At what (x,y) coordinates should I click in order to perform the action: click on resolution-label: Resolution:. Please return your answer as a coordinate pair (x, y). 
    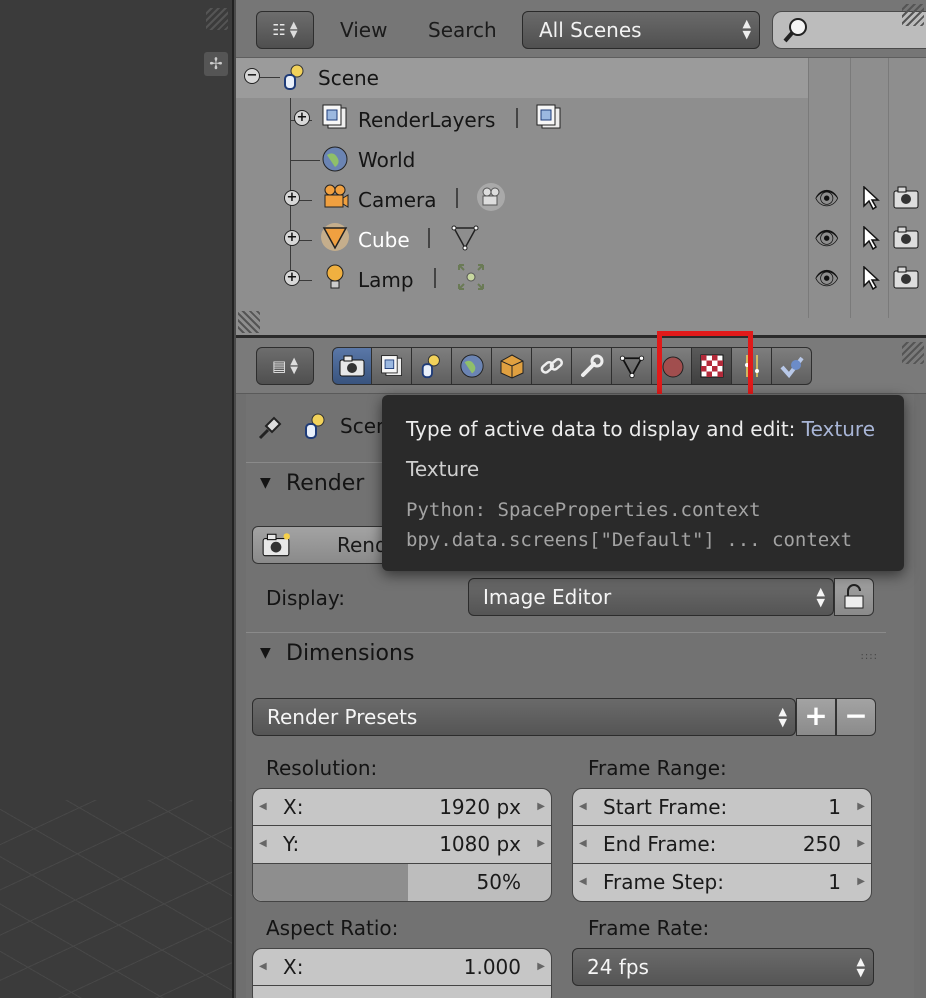
    Looking at the image, I should click on (322, 768).